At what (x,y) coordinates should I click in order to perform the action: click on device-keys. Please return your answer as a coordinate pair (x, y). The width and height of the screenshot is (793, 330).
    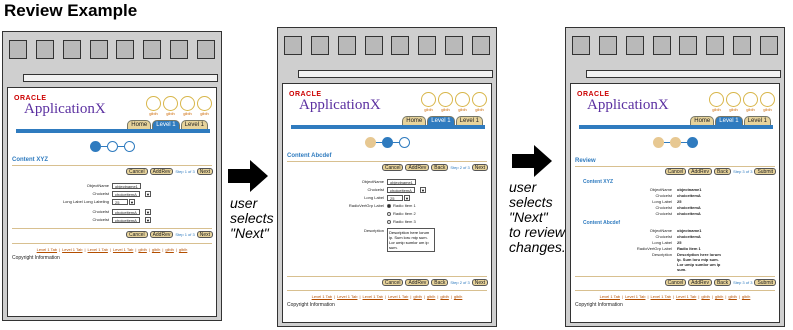
    Looking at the image, I should click on (387, 45).